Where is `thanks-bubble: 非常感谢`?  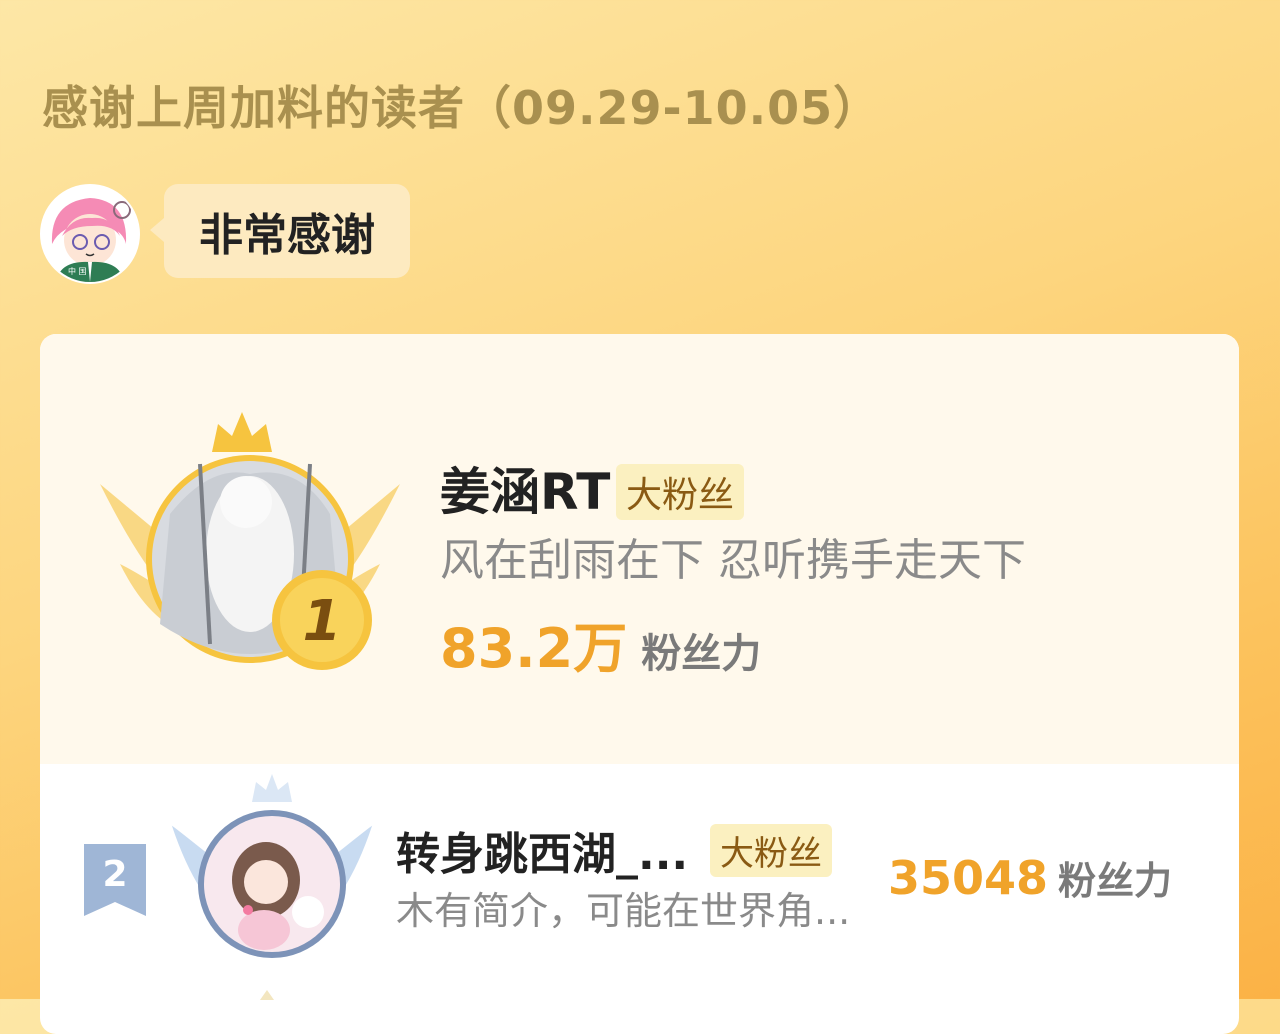
thanks-bubble: 非常感谢 is located at coordinates (280, 231).